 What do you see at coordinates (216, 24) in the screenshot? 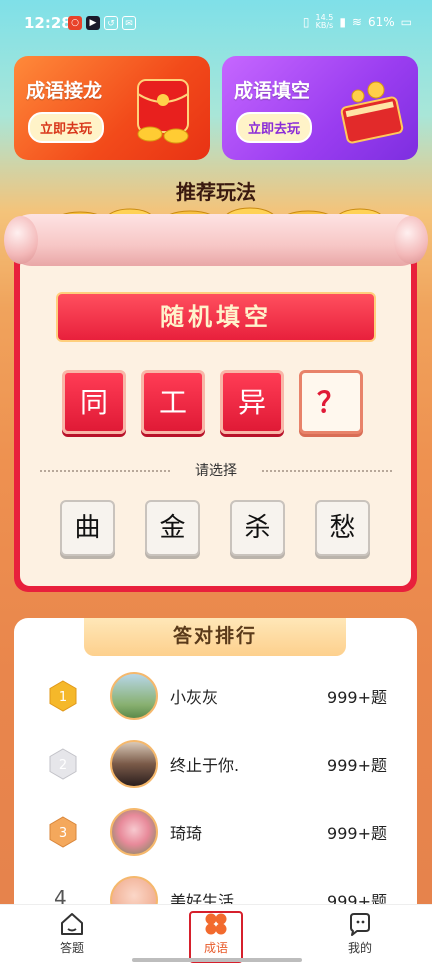
I see `status-bar: 12:28 ○ ▶ ↺ ✉ ▯ 14.5 KB/s ▮ ≋ 61% ▭` at bounding box center [216, 24].